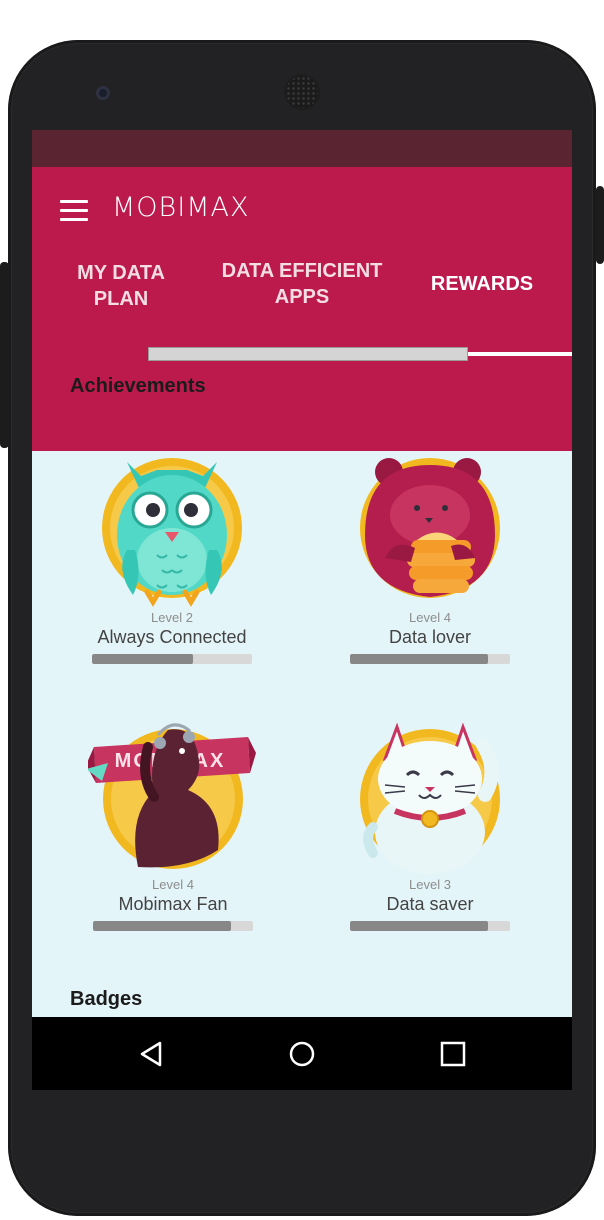 This screenshot has height=1220, width=604. What do you see at coordinates (430, 528) in the screenshot?
I see `bear-icon` at bounding box center [430, 528].